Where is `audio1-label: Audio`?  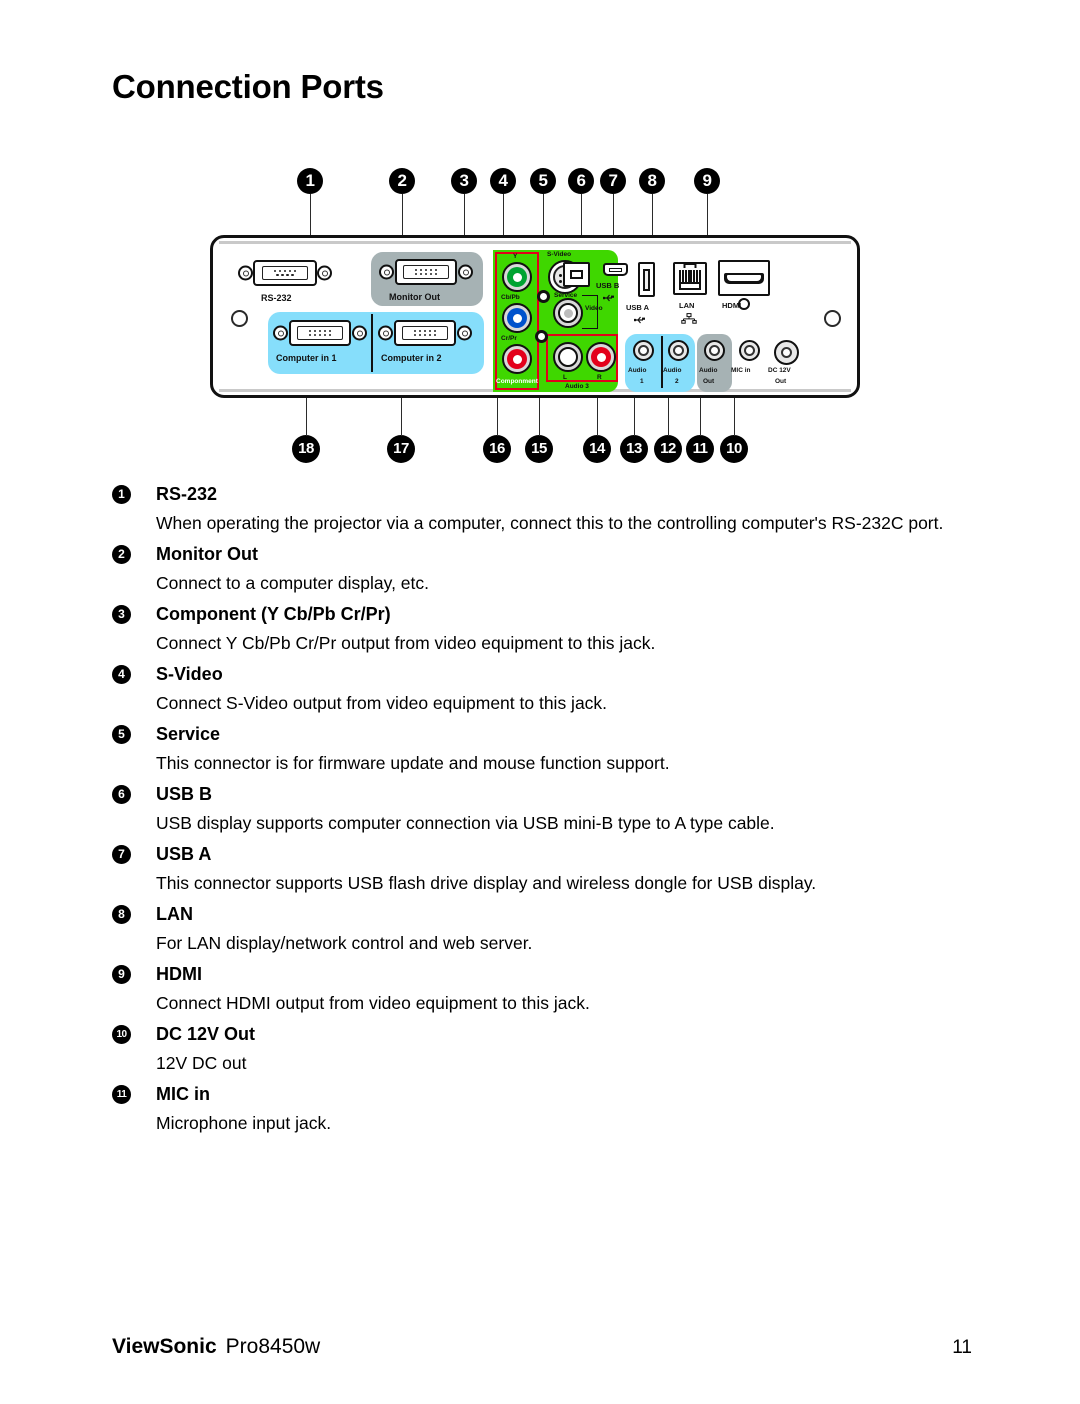
audio1-label: Audio is located at coordinates (637, 370).